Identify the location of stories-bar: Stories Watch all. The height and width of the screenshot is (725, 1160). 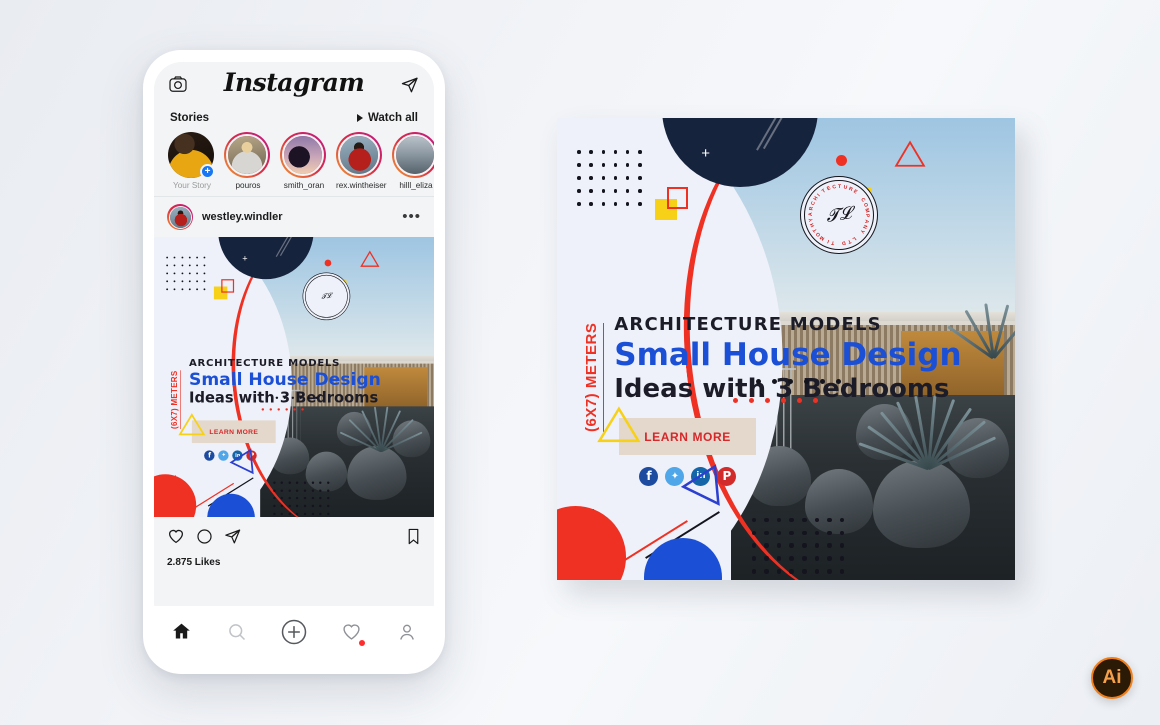
(294, 119).